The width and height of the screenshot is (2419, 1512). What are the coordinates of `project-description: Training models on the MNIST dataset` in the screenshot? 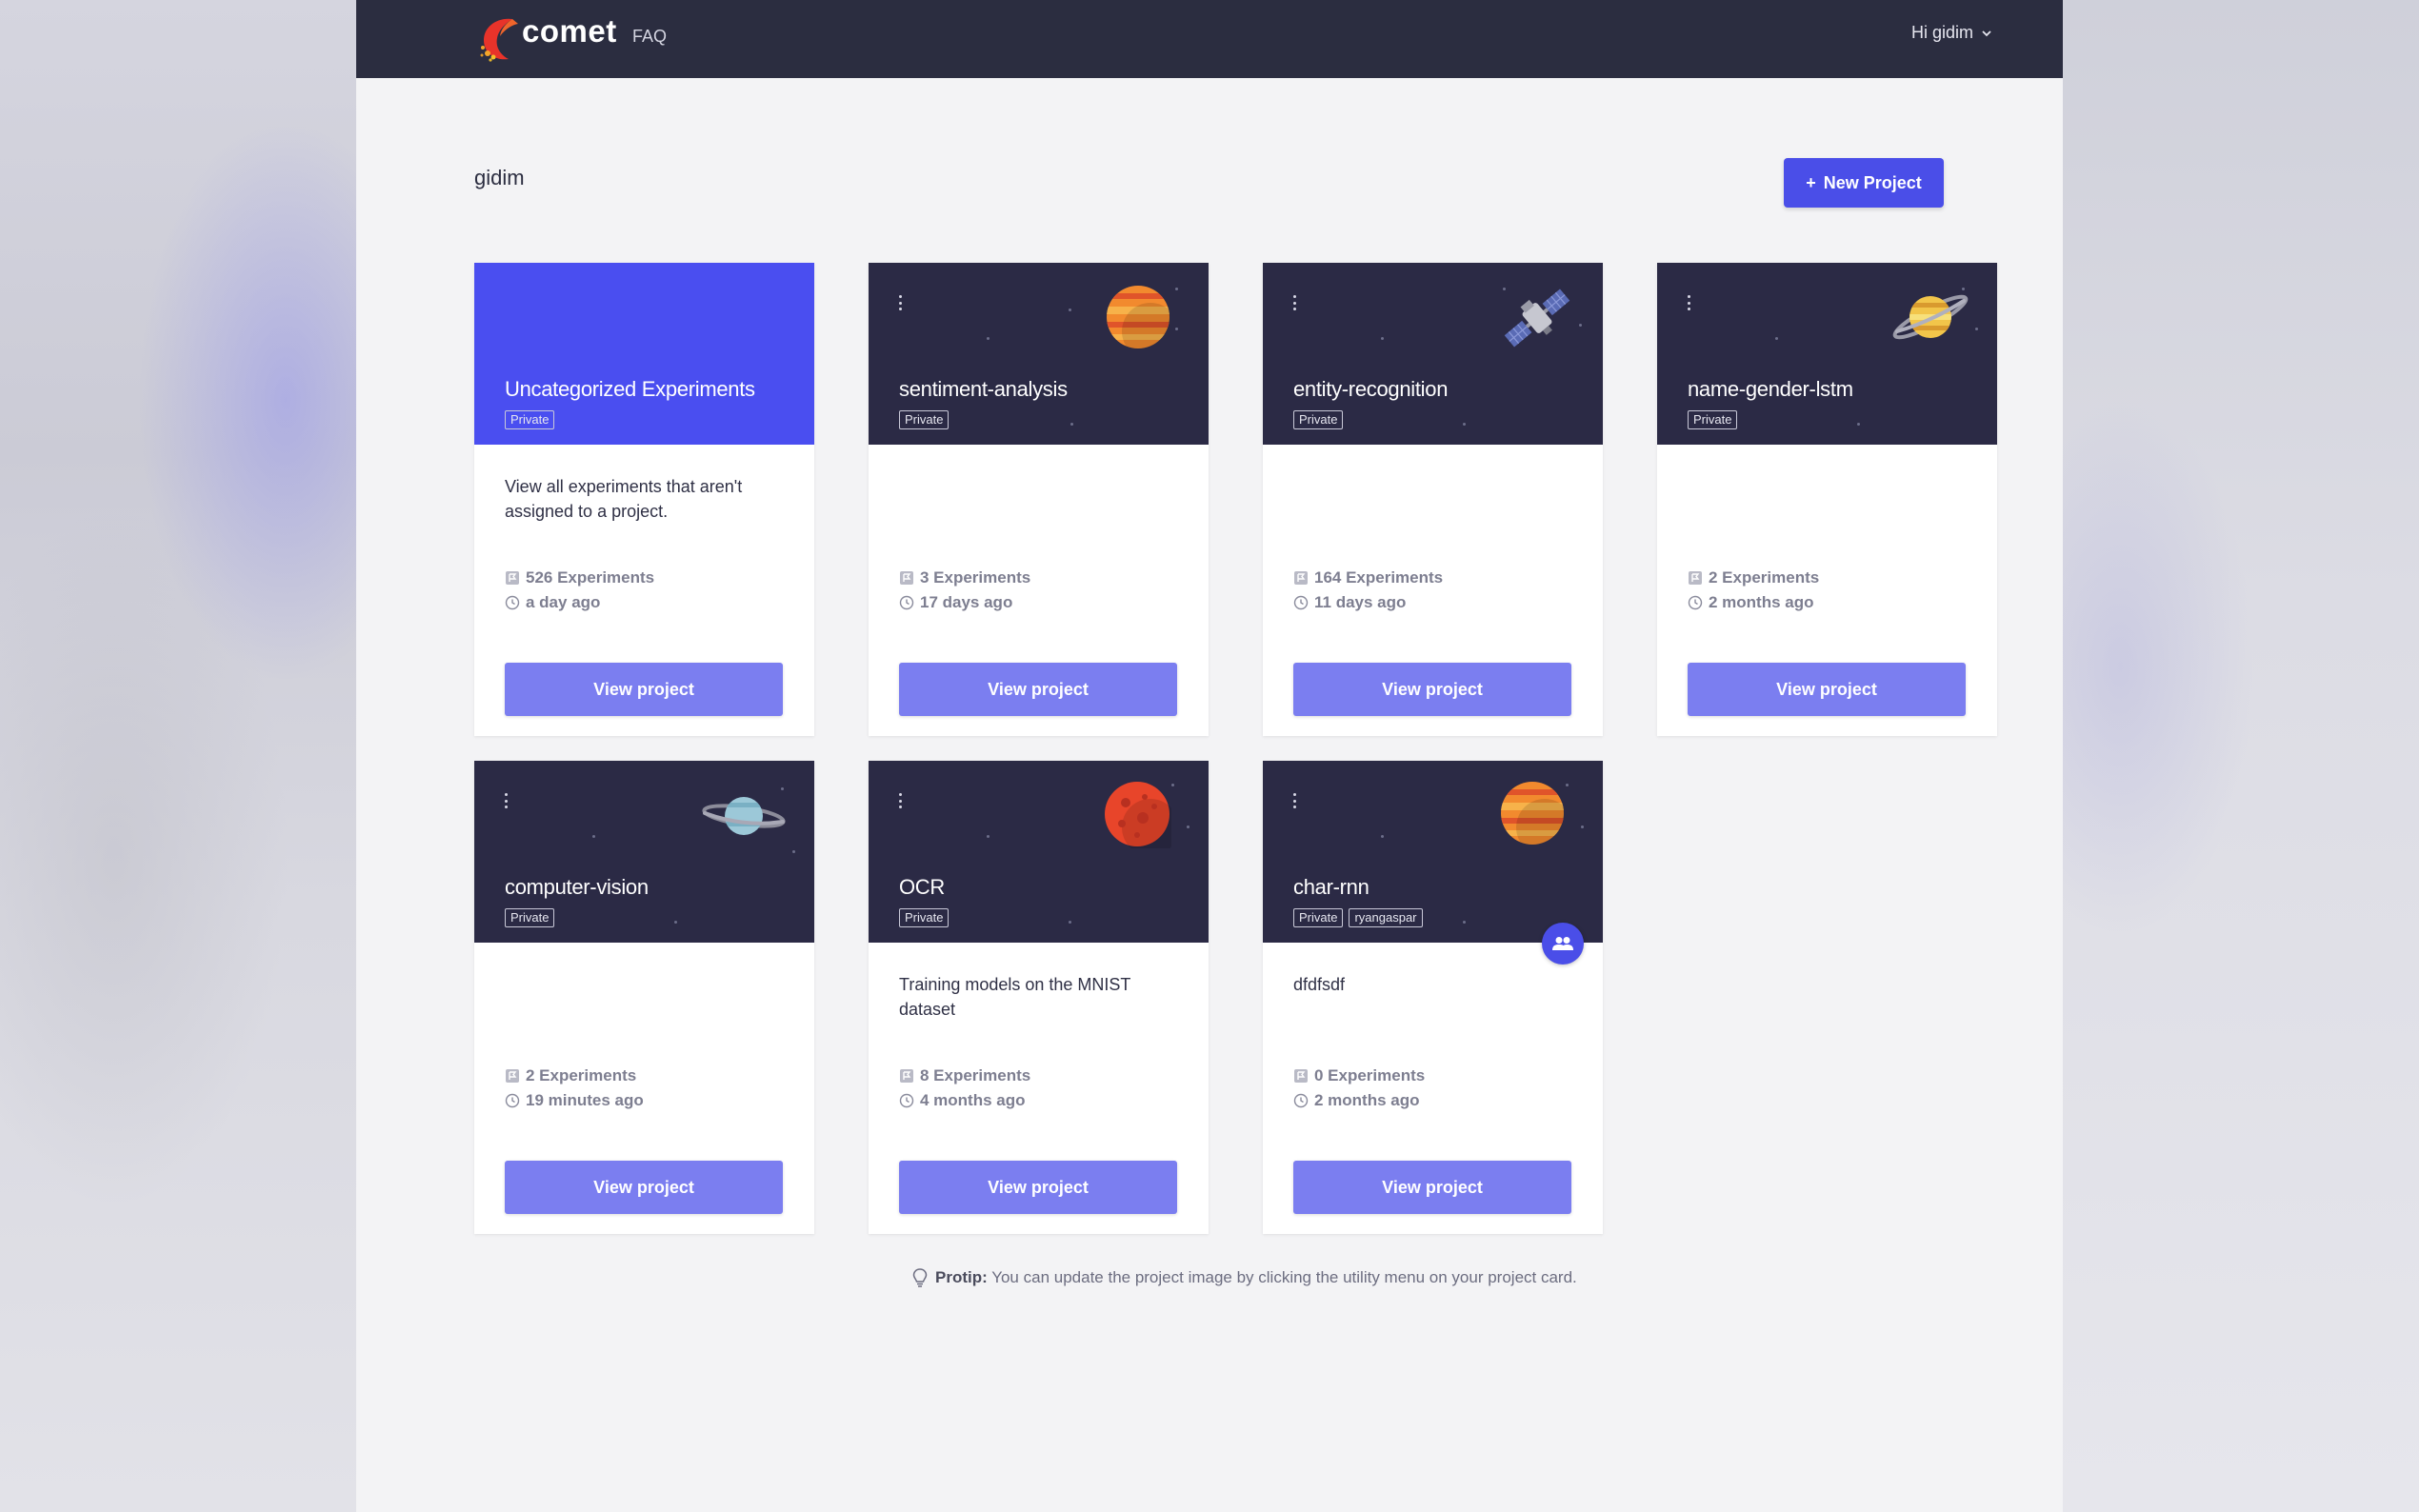 It's located at (1015, 997).